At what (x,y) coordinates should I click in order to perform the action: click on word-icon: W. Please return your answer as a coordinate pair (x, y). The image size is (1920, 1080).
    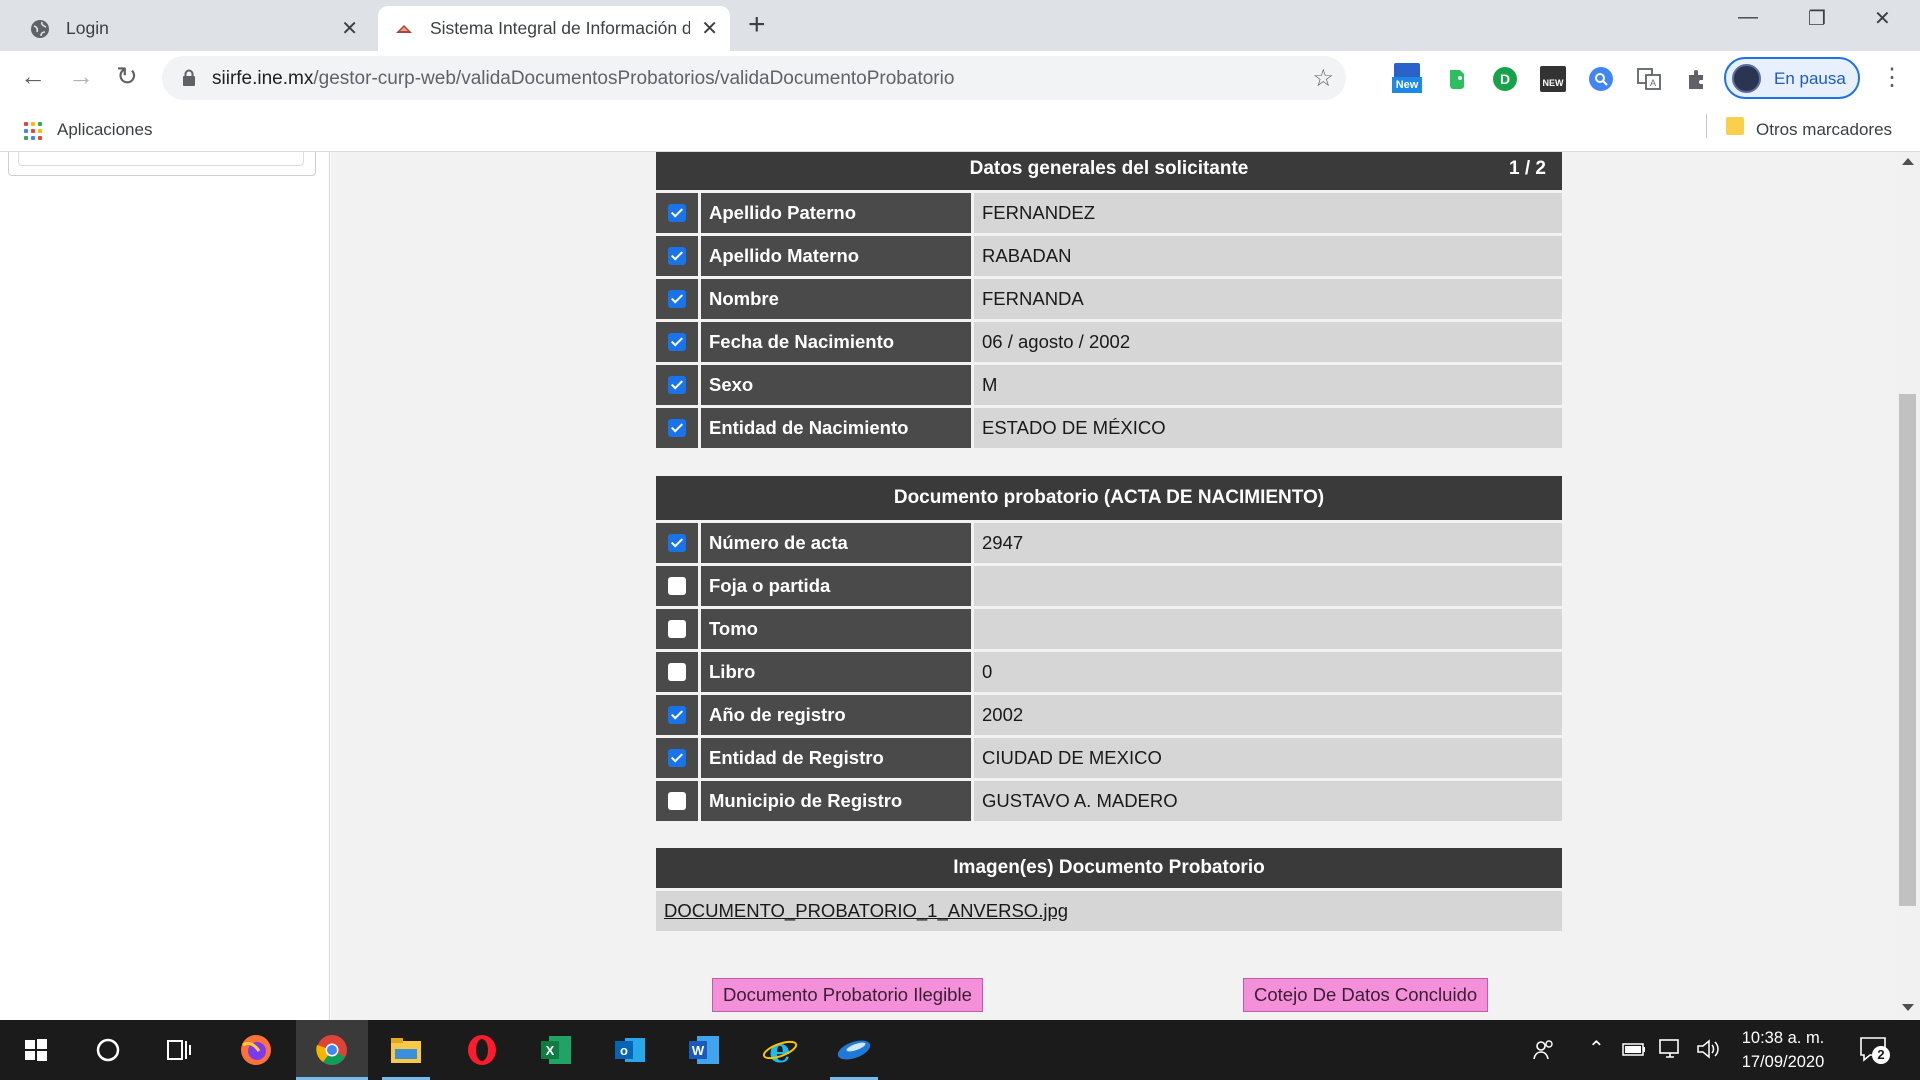
    Looking at the image, I should click on (704, 1050).